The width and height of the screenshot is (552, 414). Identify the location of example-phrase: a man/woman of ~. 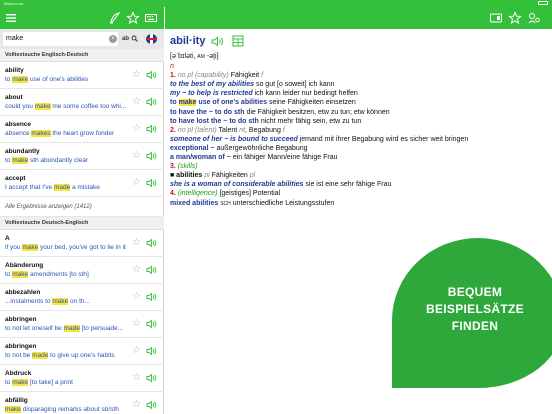
(200, 157).